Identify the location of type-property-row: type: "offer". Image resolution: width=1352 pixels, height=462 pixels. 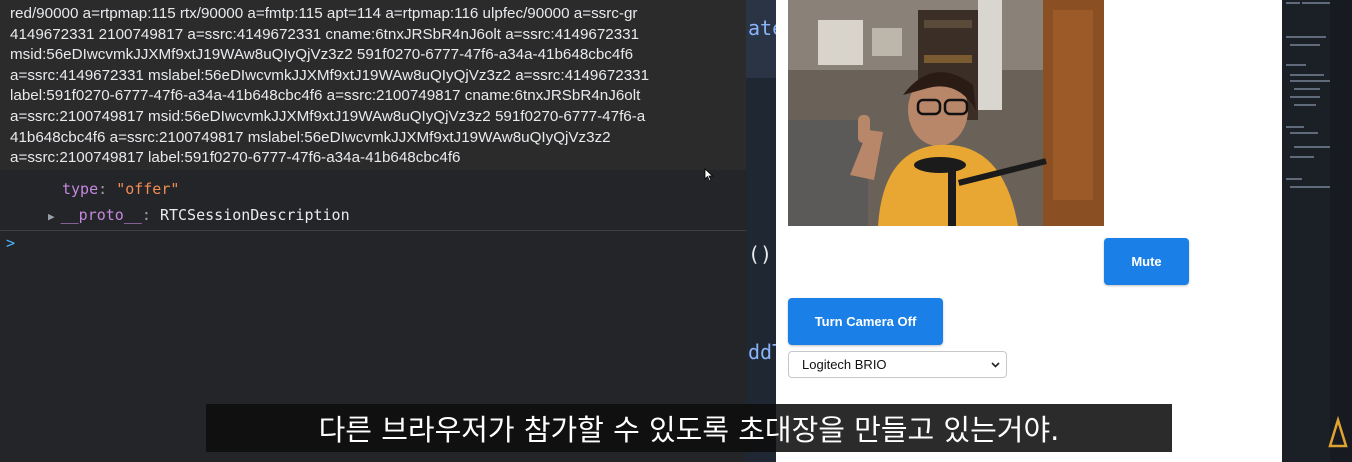
(121, 189).